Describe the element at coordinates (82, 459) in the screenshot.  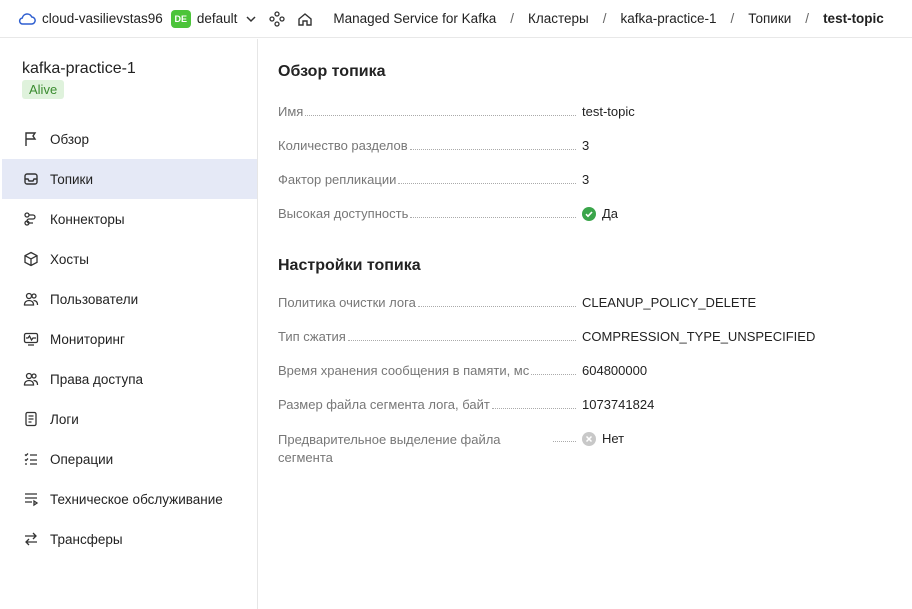
I see `sidebar-item-label: Операции` at that location.